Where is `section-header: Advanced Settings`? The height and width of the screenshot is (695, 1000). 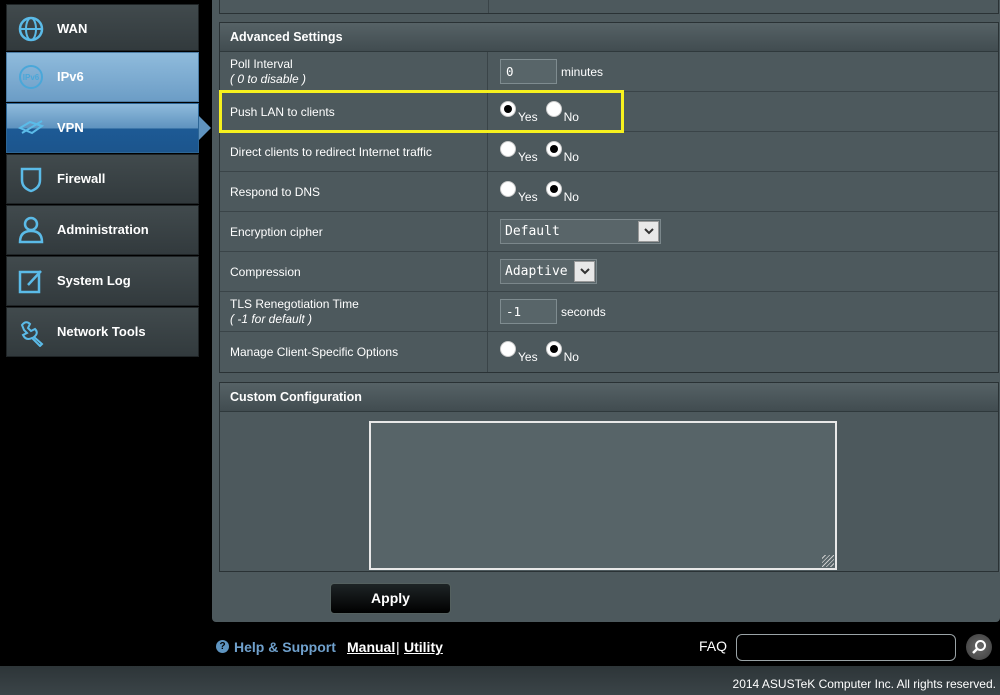 section-header: Advanced Settings is located at coordinates (609, 37).